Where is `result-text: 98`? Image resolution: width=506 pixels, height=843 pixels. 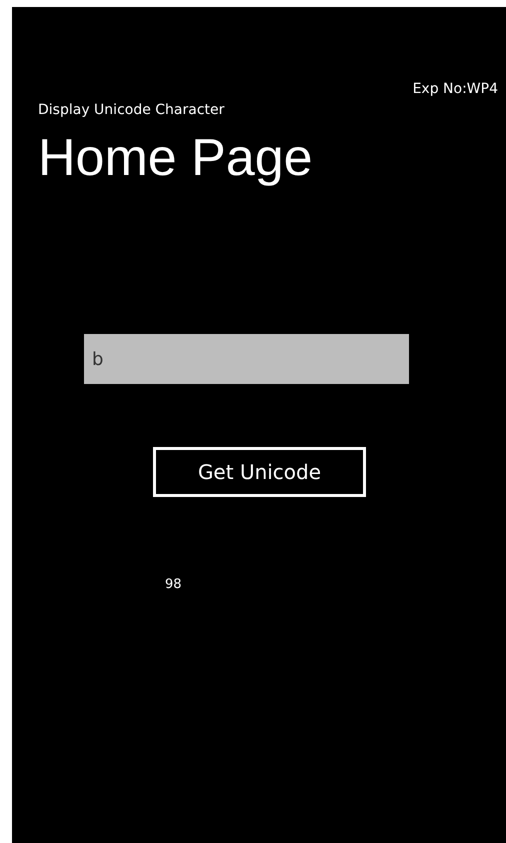
result-text: 98 is located at coordinates (173, 584).